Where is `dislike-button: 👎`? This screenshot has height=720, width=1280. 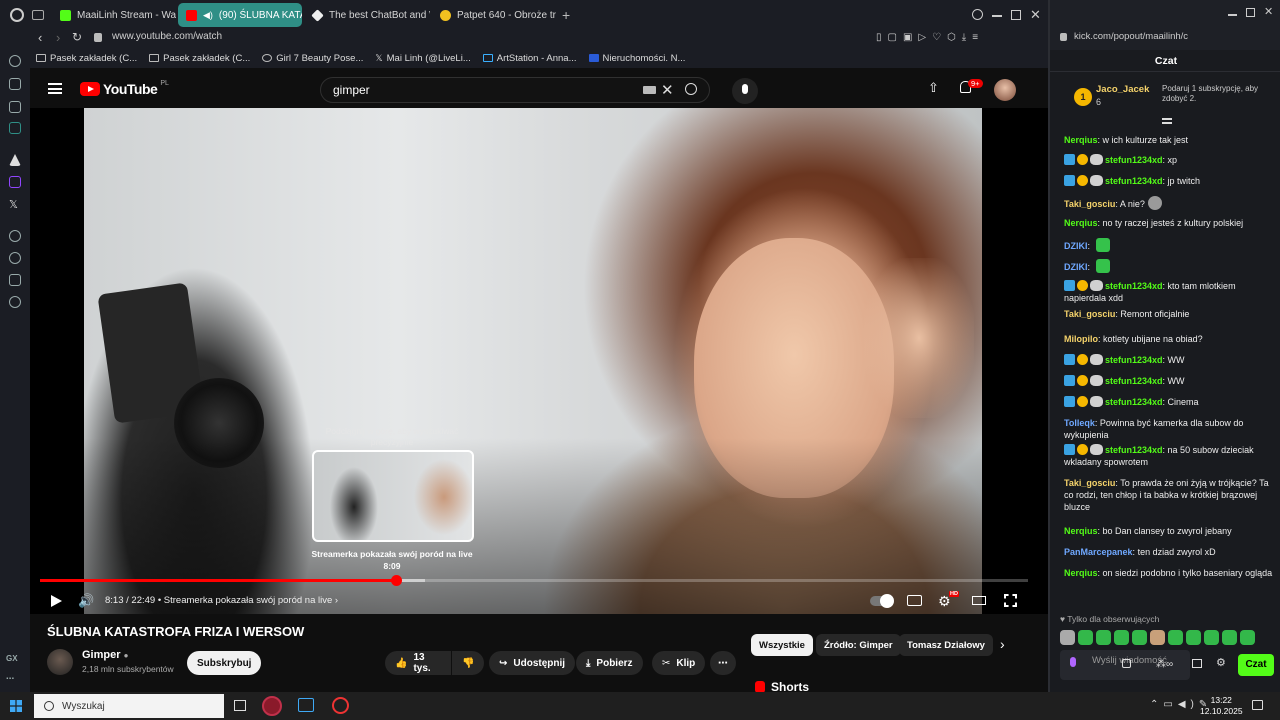 dislike-button: 👎 is located at coordinates (468, 663).